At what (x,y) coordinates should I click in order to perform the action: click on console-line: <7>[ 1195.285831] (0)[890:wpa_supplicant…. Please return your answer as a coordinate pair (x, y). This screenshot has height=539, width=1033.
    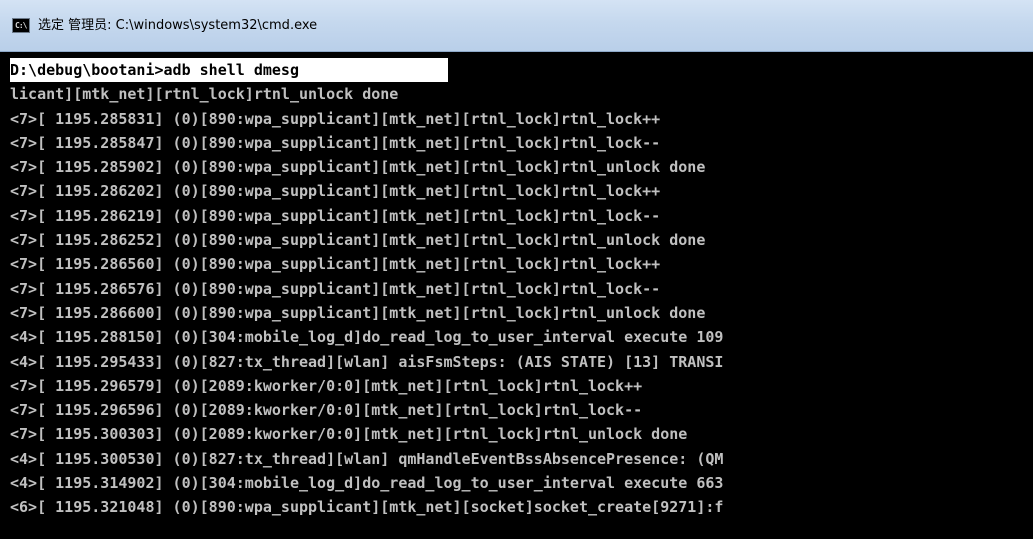
    Looking at the image, I should click on (521, 119).